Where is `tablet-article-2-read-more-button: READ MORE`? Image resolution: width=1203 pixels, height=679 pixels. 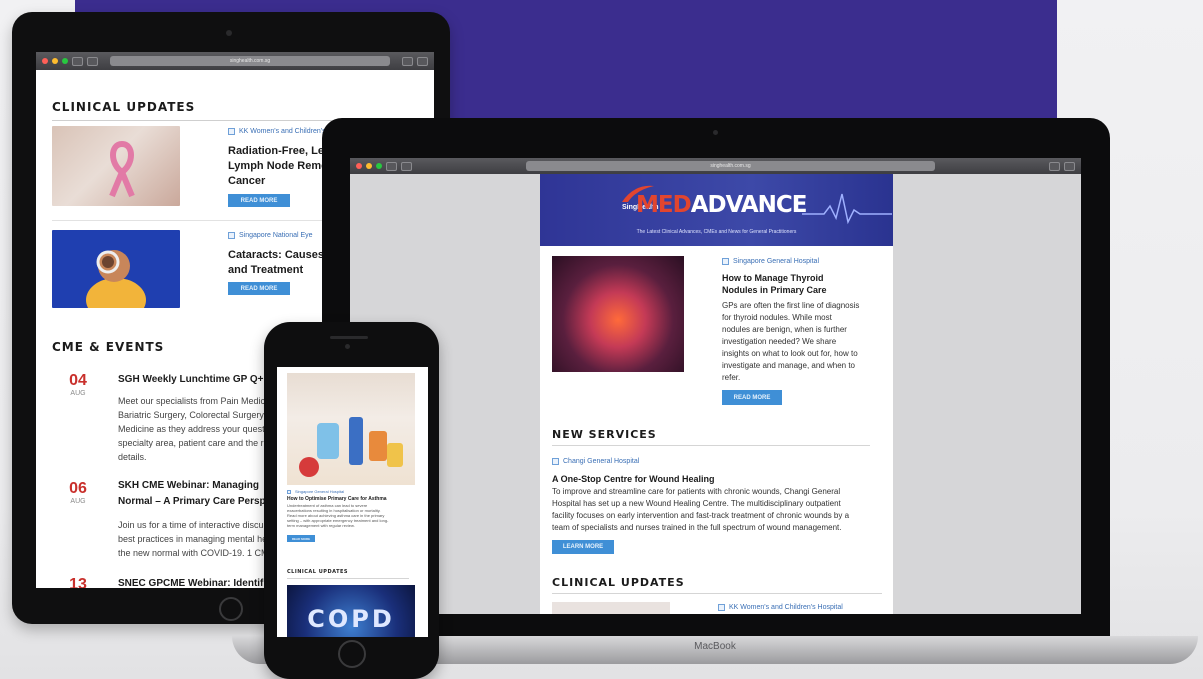 tablet-article-2-read-more-button: READ MORE is located at coordinates (259, 288).